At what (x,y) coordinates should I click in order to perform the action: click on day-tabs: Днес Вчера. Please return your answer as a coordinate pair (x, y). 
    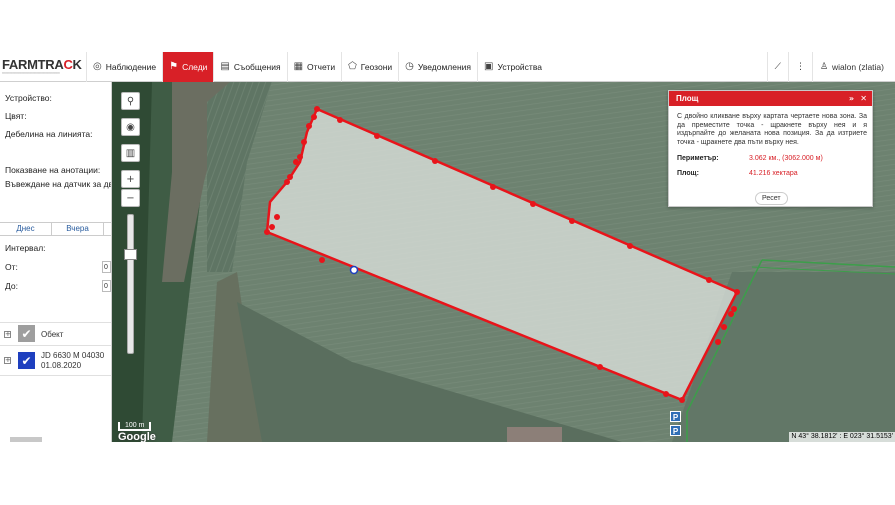
    Looking at the image, I should click on (55, 229).